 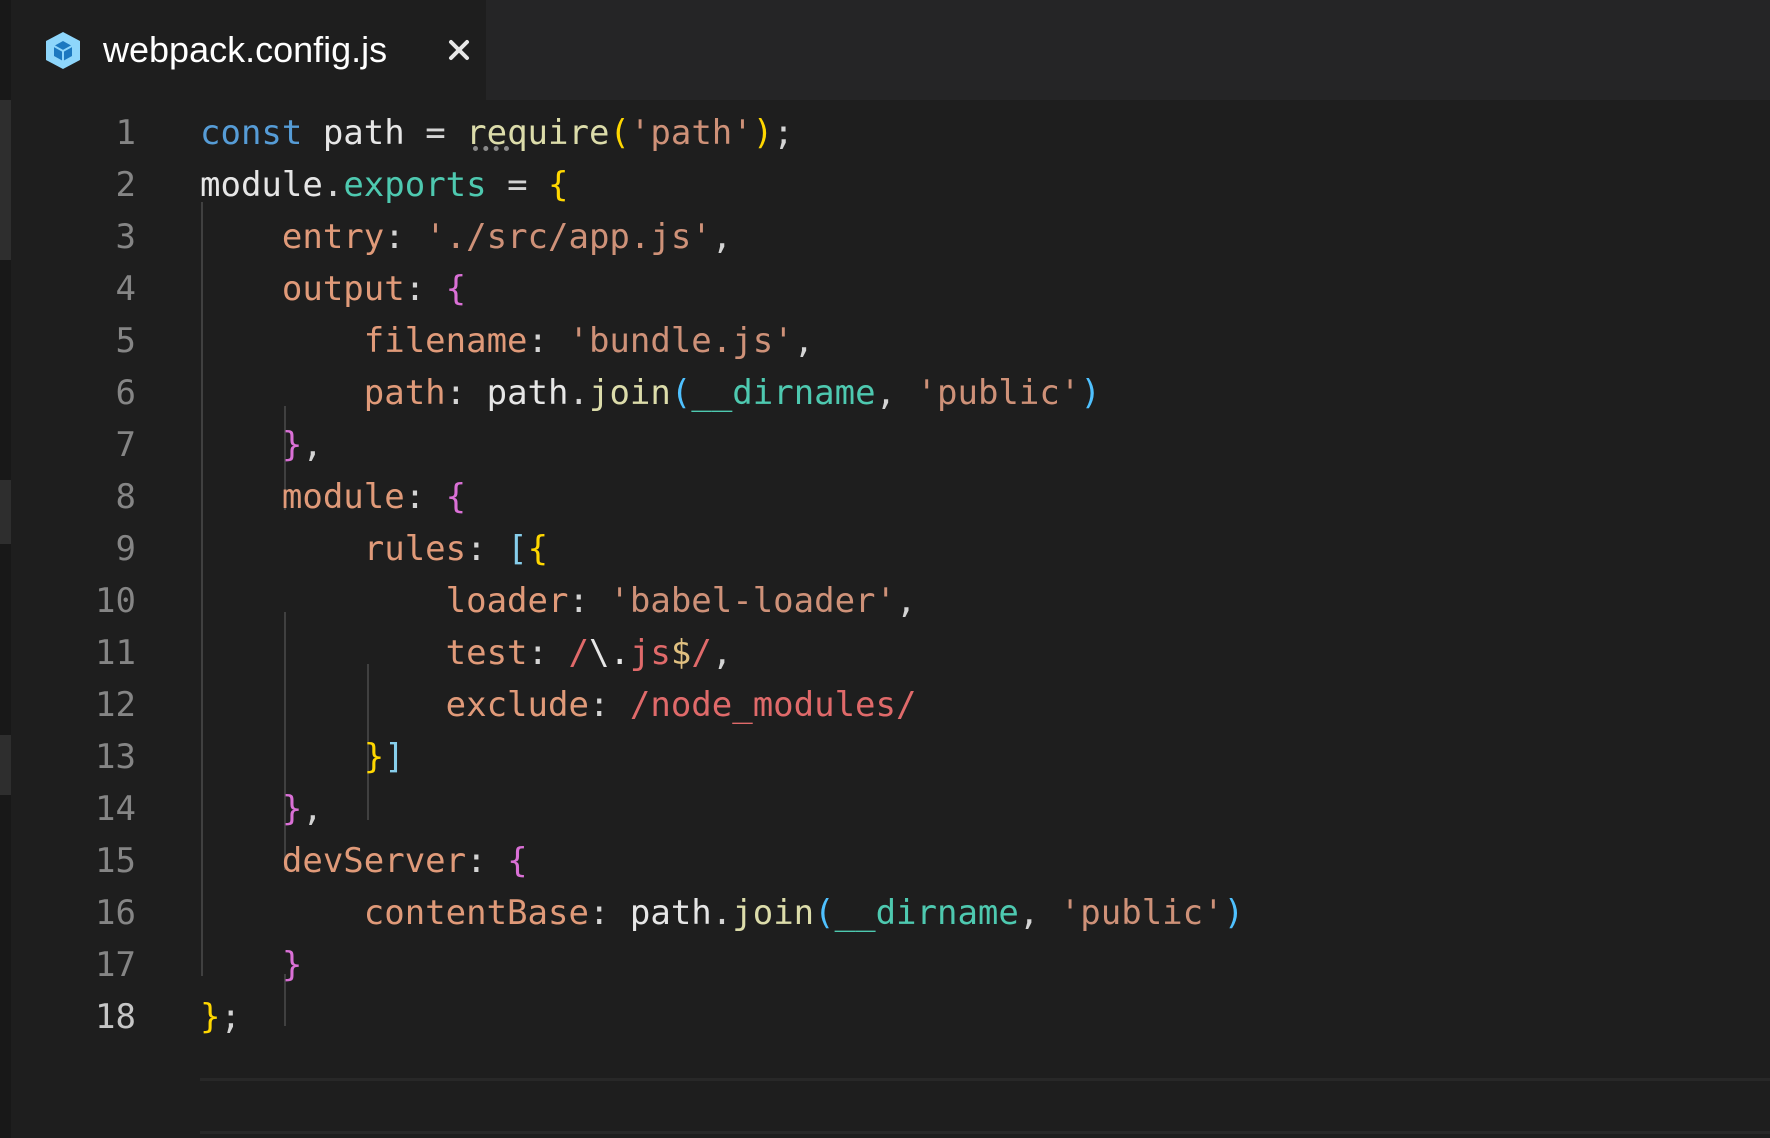 I want to click on code-token: entry, so click(x=333, y=237).